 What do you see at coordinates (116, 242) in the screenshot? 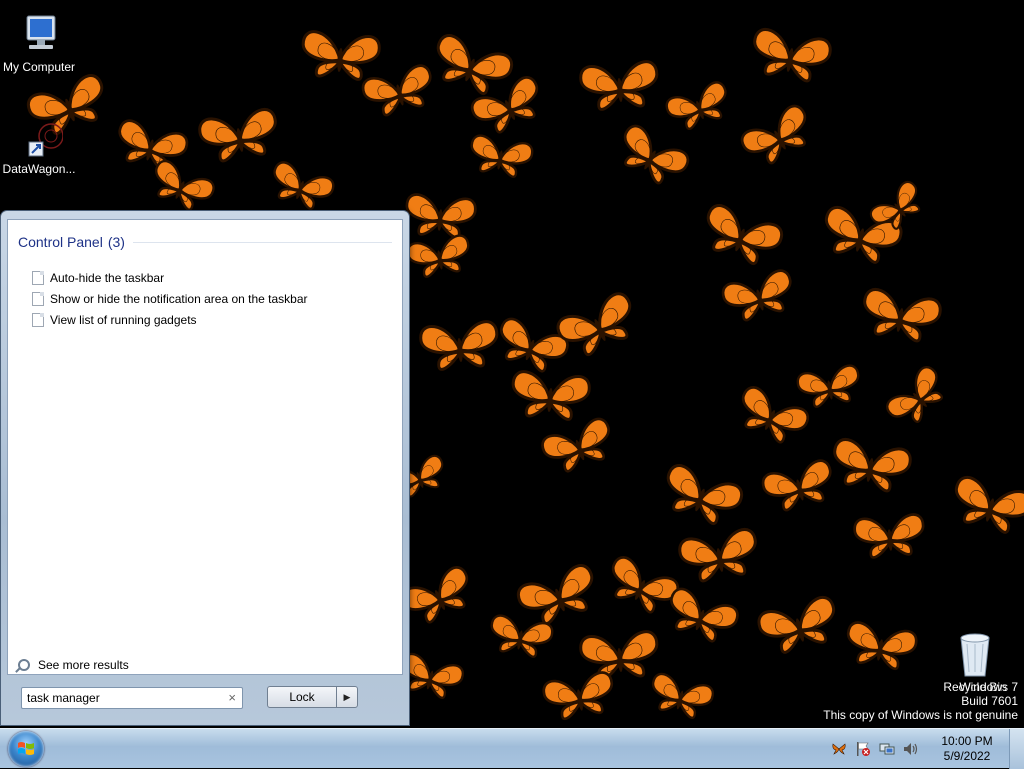
I see `group-count: (3)` at bounding box center [116, 242].